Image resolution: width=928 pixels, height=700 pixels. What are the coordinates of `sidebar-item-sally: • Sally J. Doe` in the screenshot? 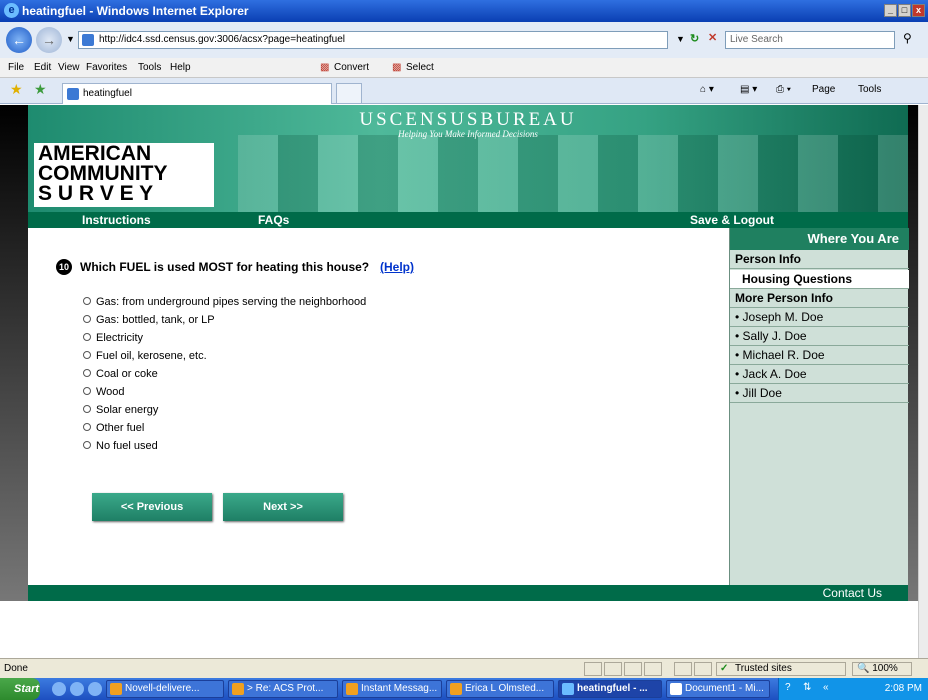 It's located at (819, 336).